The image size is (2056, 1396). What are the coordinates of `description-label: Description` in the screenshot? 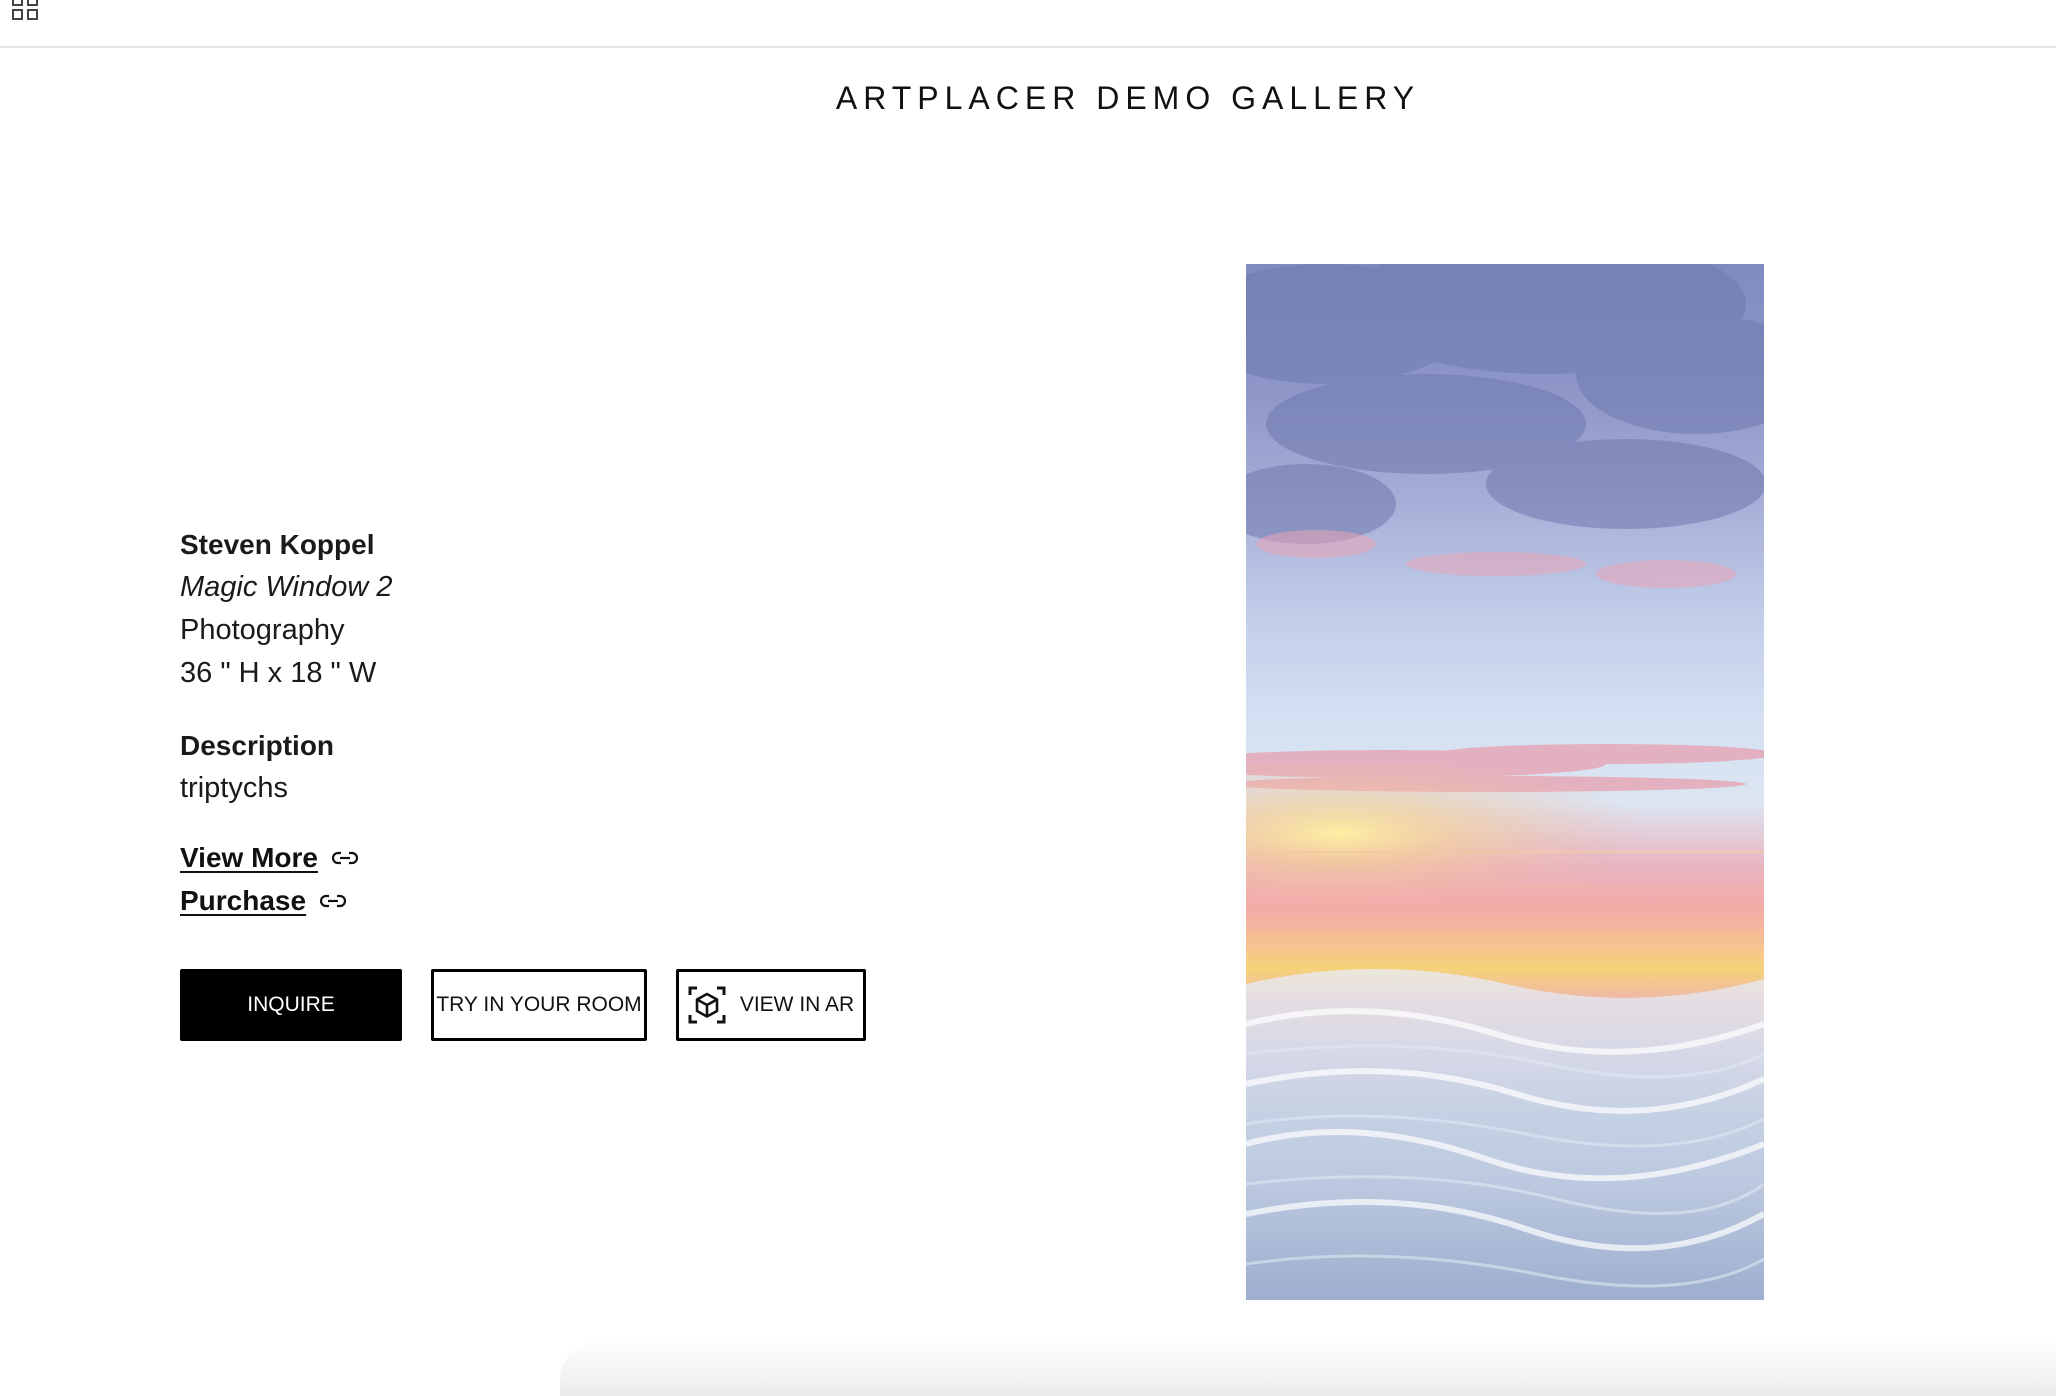 It's located at (257, 745).